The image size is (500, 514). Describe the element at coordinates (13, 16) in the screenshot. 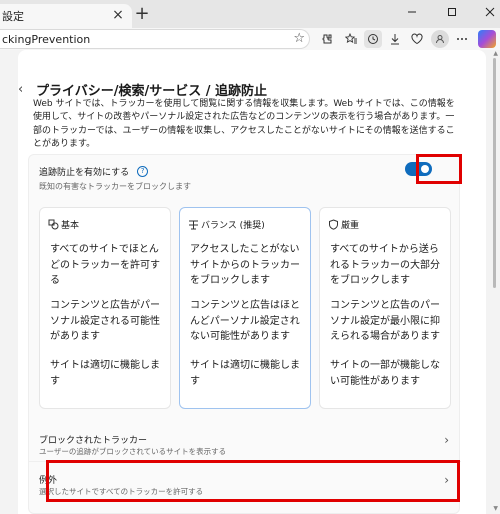

I see `tab-title: 設定` at that location.